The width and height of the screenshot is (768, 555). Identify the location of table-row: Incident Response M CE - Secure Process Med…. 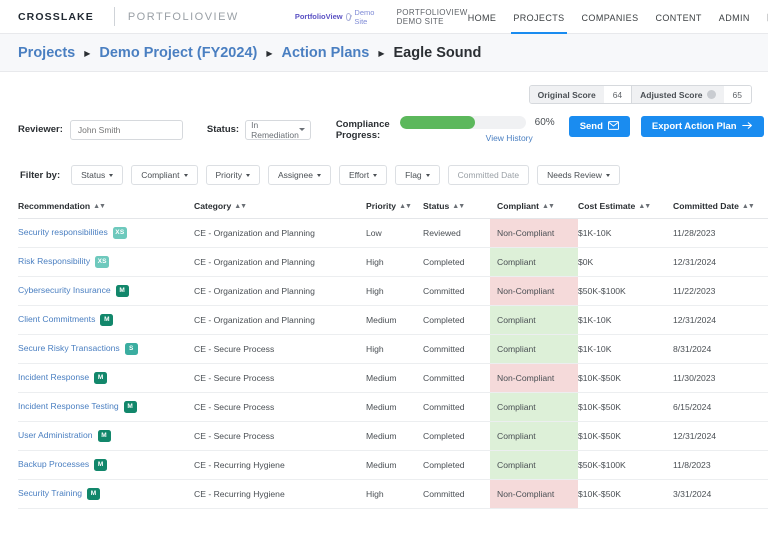
(393, 378).